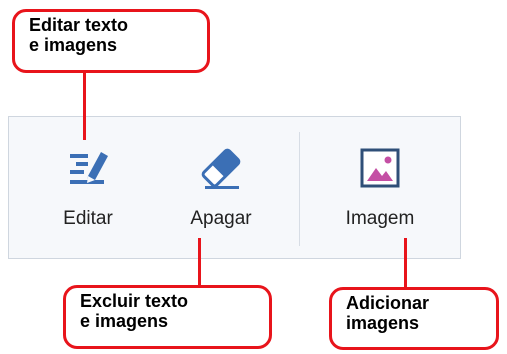  Describe the element at coordinates (405, 263) in the screenshot. I see `callout-connector-image` at that location.